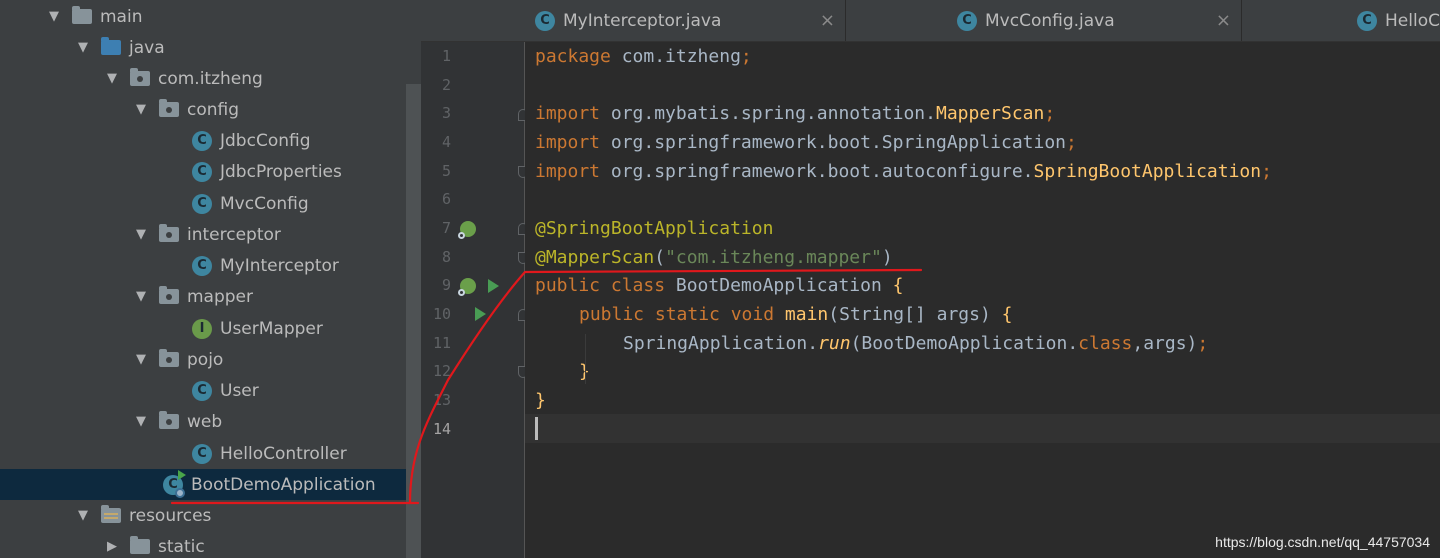  I want to click on interface-icon: I, so click(202, 329).